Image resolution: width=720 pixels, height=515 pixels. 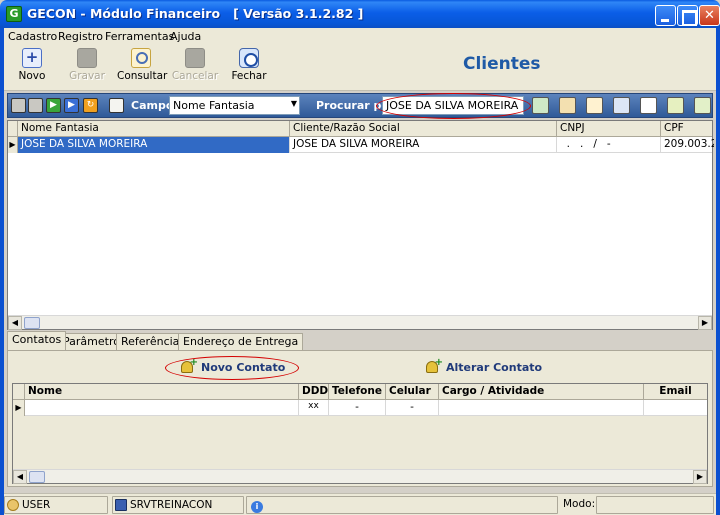 What do you see at coordinates (502, 64) in the screenshot?
I see `page-title: Clientes` at bounding box center [502, 64].